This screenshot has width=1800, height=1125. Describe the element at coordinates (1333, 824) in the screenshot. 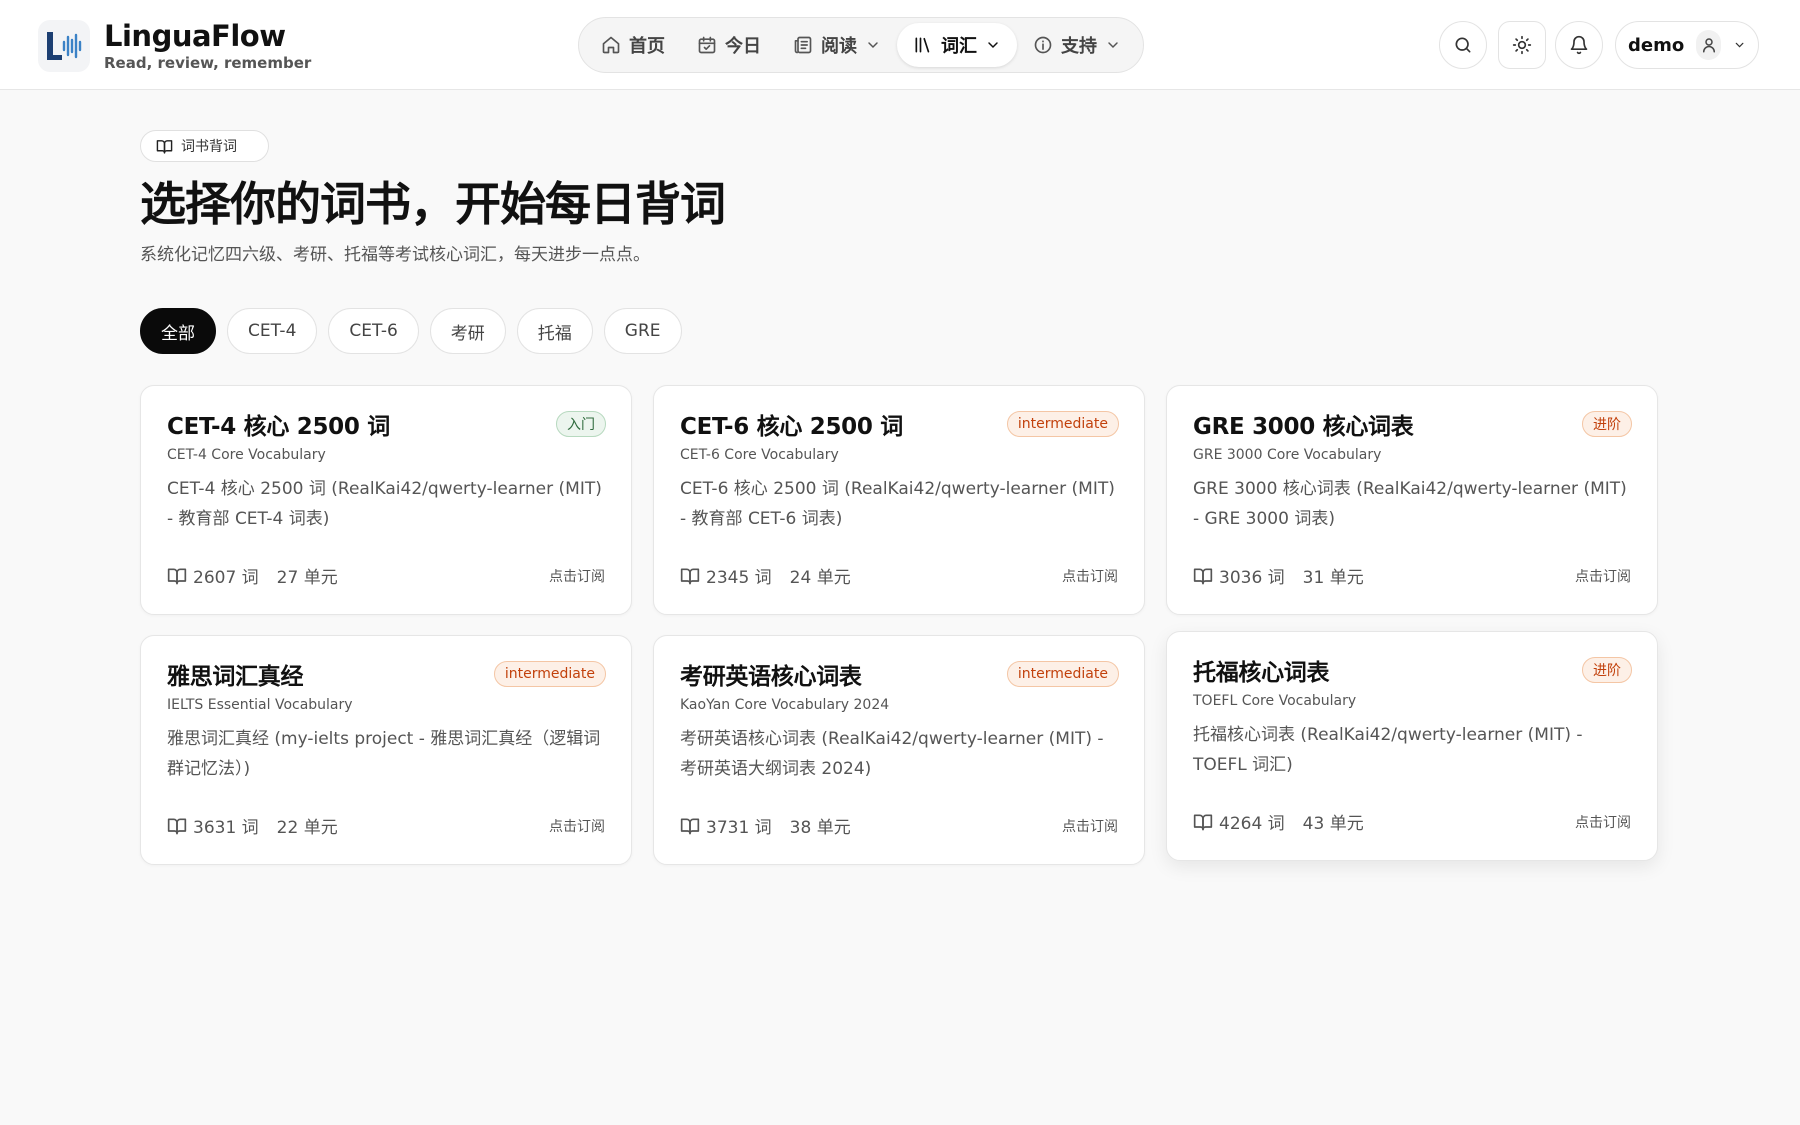

I see `unit-count: 43 单元` at that location.